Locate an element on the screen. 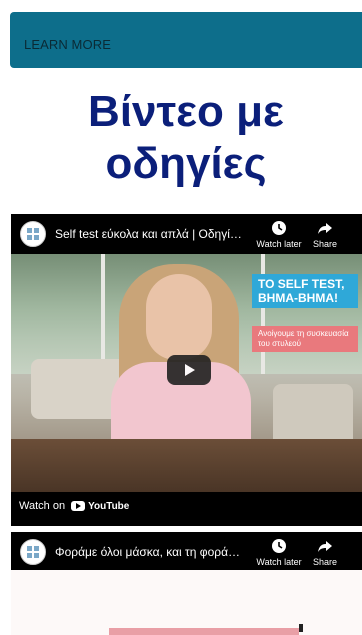 The height and width of the screenshot is (635, 362). play-icon is located at coordinates (190, 370).